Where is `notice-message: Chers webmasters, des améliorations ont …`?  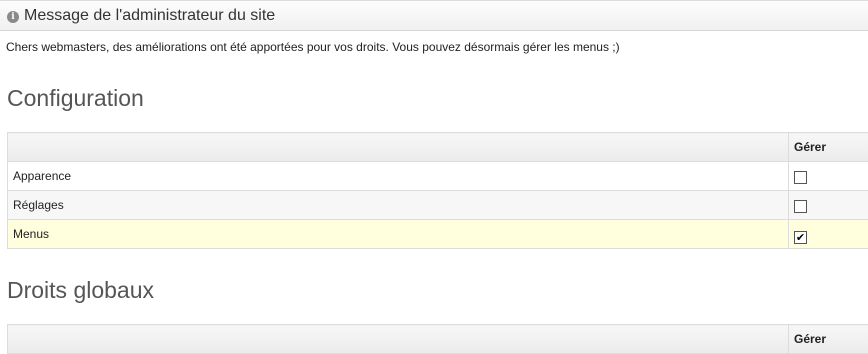 notice-message: Chers webmasters, des améliorations ont … is located at coordinates (313, 47).